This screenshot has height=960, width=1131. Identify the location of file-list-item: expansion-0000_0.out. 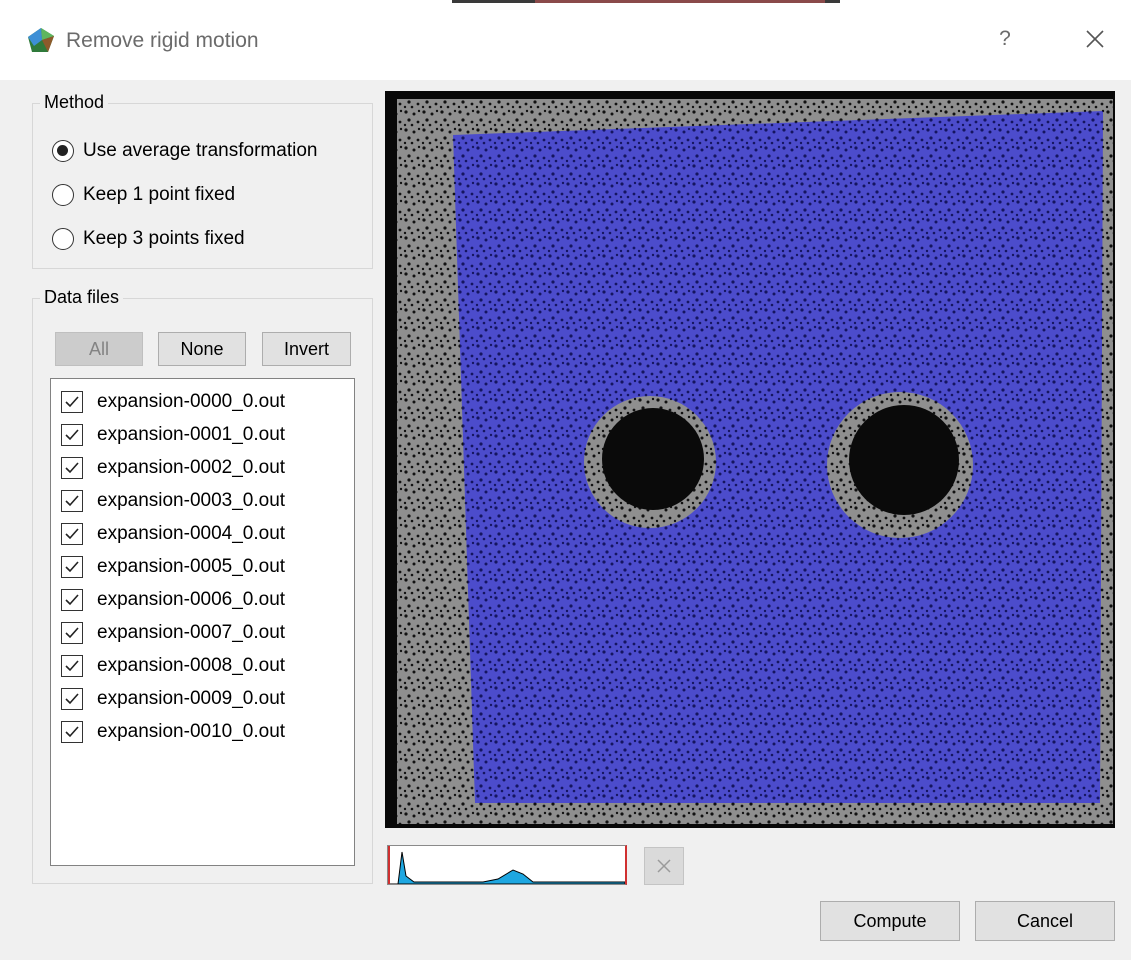
(173, 401).